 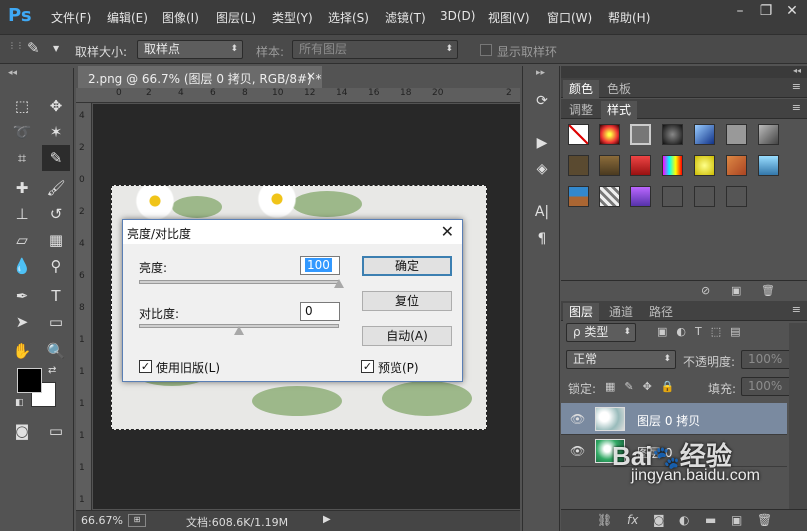 I want to click on 3d-panel-icon: ◈, so click(x=542, y=169).